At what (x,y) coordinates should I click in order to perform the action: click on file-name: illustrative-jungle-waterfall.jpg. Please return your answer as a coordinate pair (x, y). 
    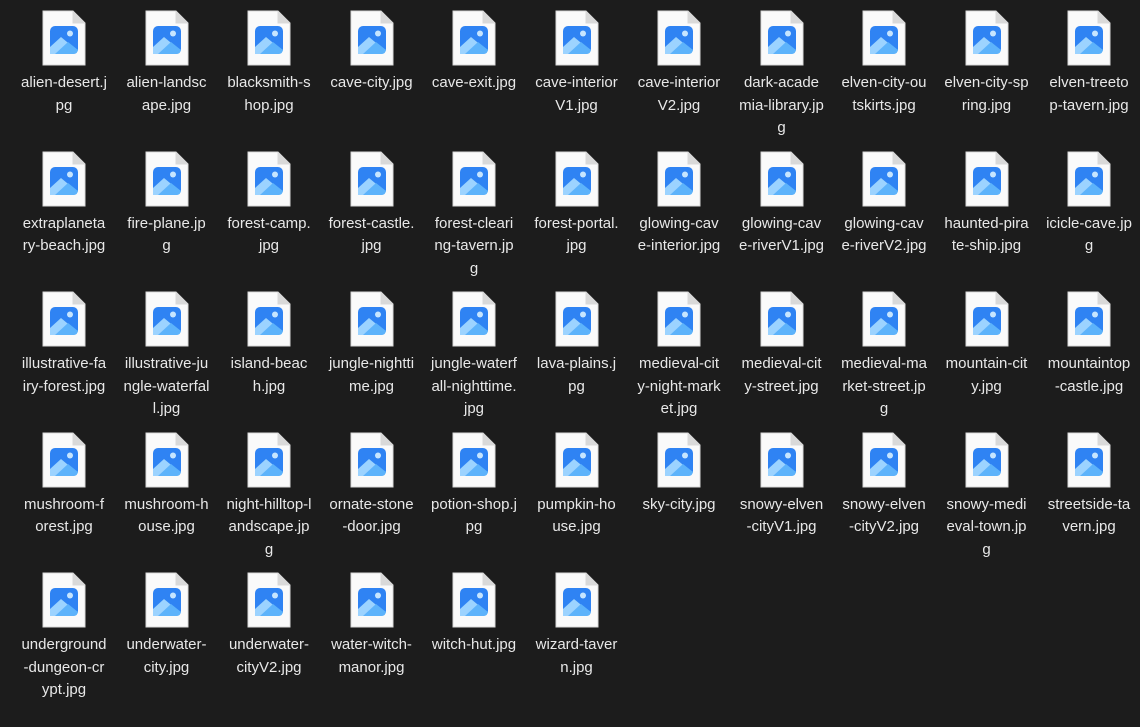
    Looking at the image, I should click on (166, 386).